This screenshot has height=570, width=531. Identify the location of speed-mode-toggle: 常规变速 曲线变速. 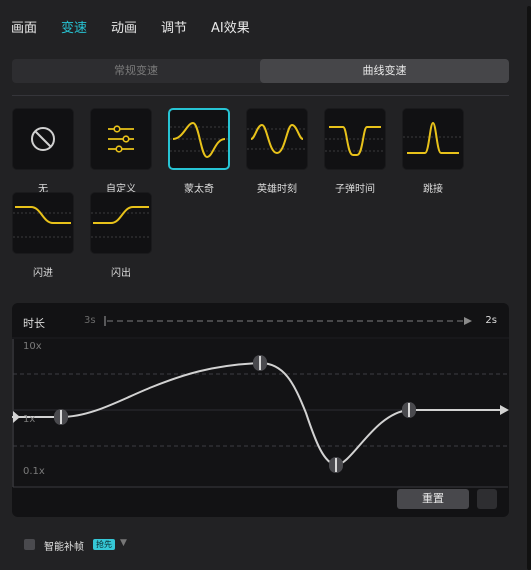
(260, 71).